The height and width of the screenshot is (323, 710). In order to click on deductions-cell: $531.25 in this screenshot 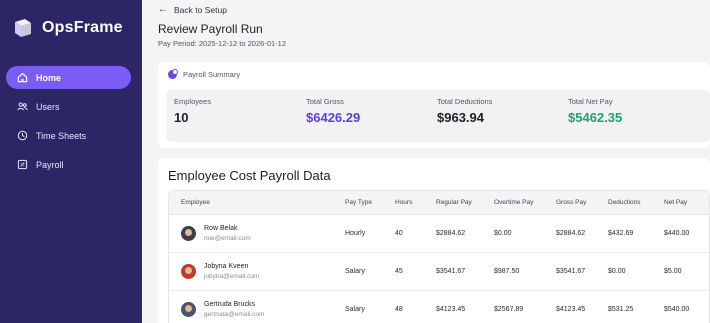, I will do `click(624, 306)`.